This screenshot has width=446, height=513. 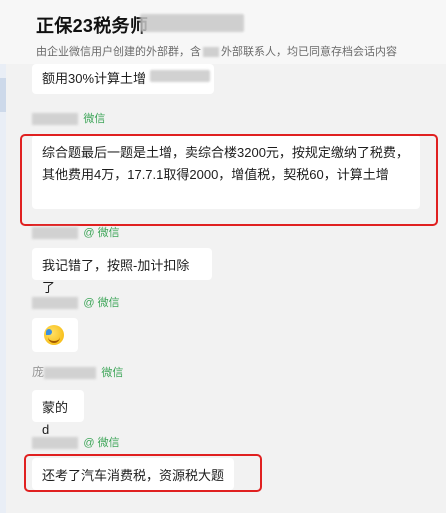 What do you see at coordinates (180, 76) in the screenshot?
I see `redacted-text` at bounding box center [180, 76].